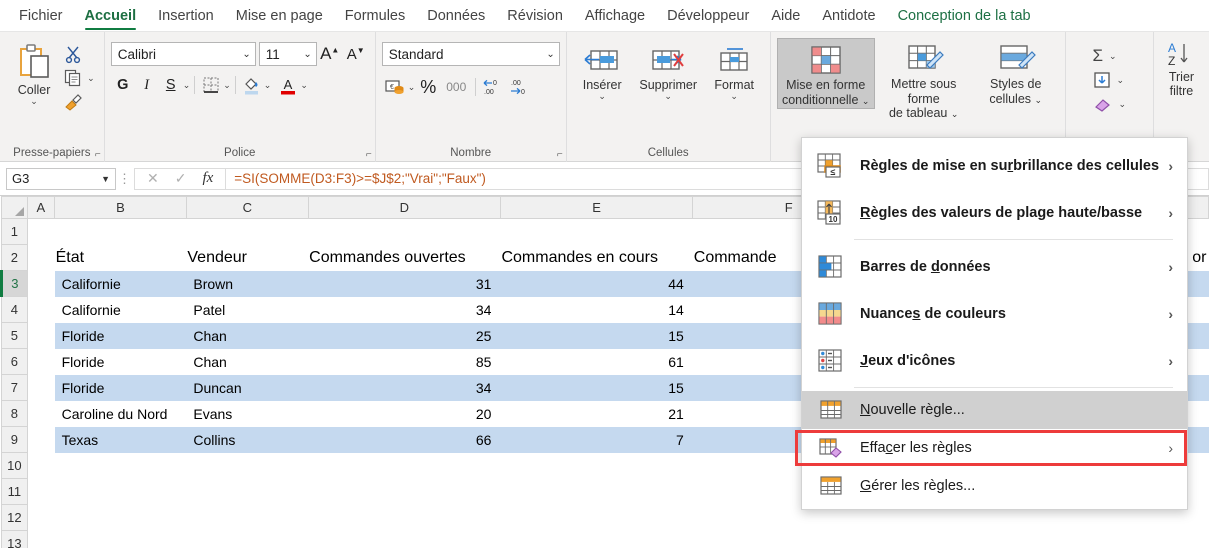 This screenshot has width=1209, height=560. What do you see at coordinates (247, 309) in the screenshot?
I see `cell-vendeur: Patel` at bounding box center [247, 309].